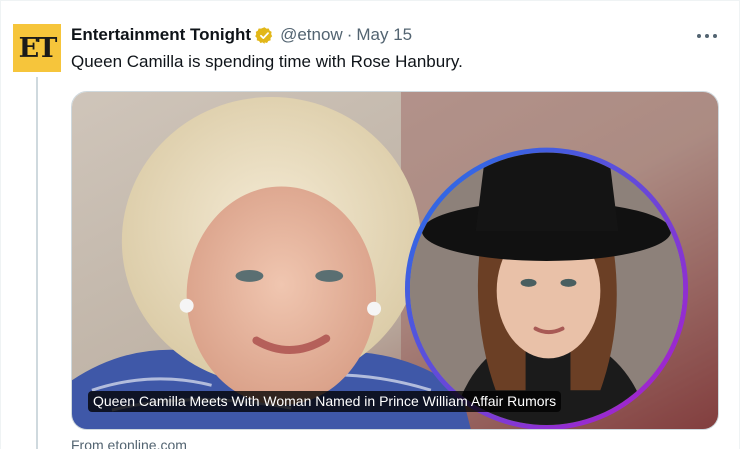 This screenshot has width=740, height=449. I want to click on tweet-header: Entertainment Tonight @etnow · May 15, so click(241, 35).